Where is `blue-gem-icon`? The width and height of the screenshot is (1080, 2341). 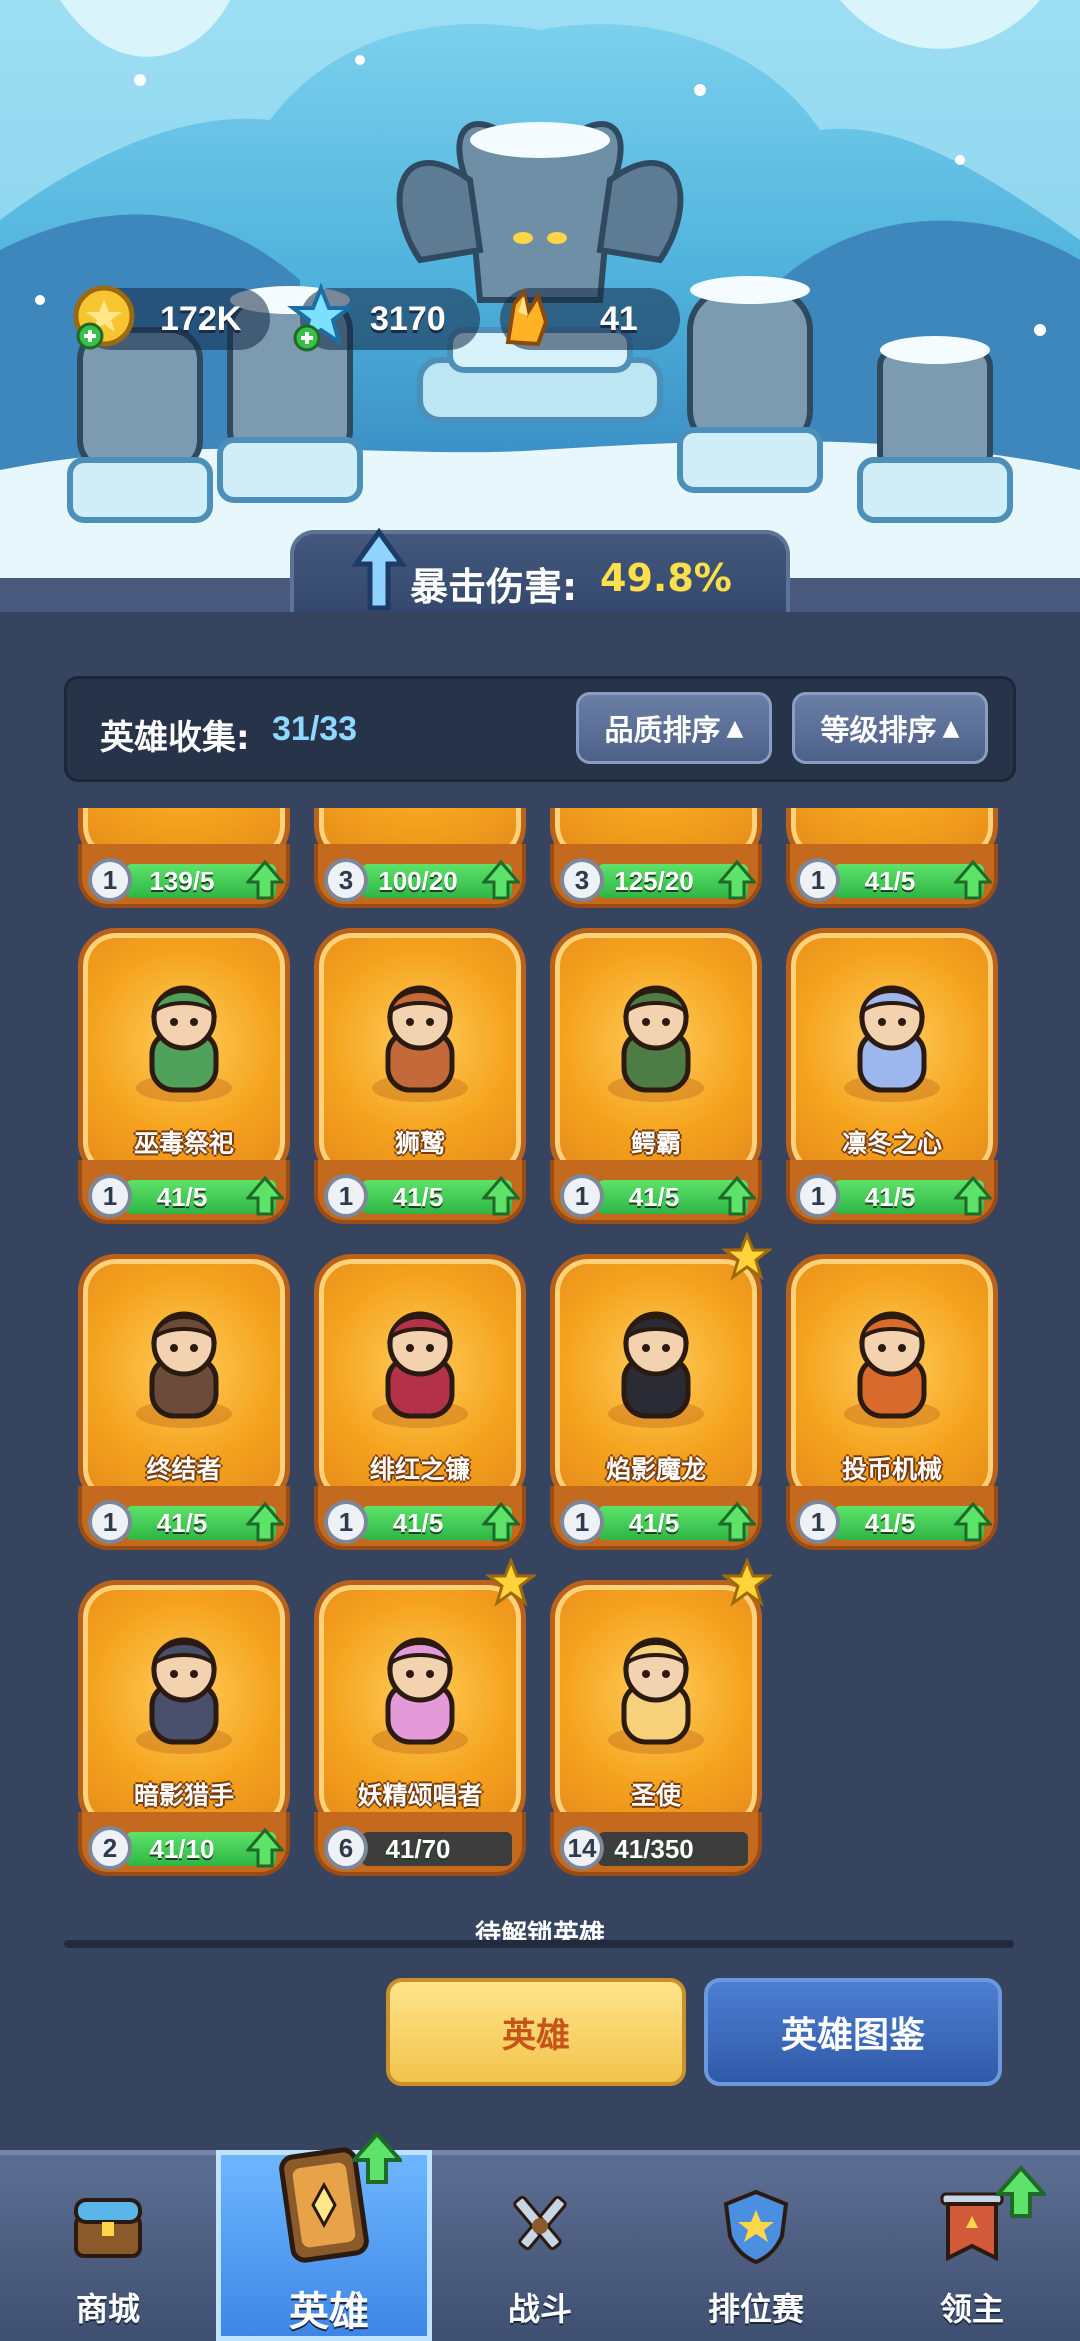
blue-gem-icon is located at coordinates (321, 318).